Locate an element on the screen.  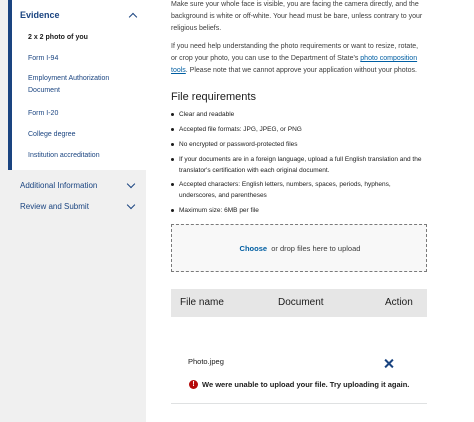
sidebar-item-college-degree: College degree is located at coordinates (83, 135).